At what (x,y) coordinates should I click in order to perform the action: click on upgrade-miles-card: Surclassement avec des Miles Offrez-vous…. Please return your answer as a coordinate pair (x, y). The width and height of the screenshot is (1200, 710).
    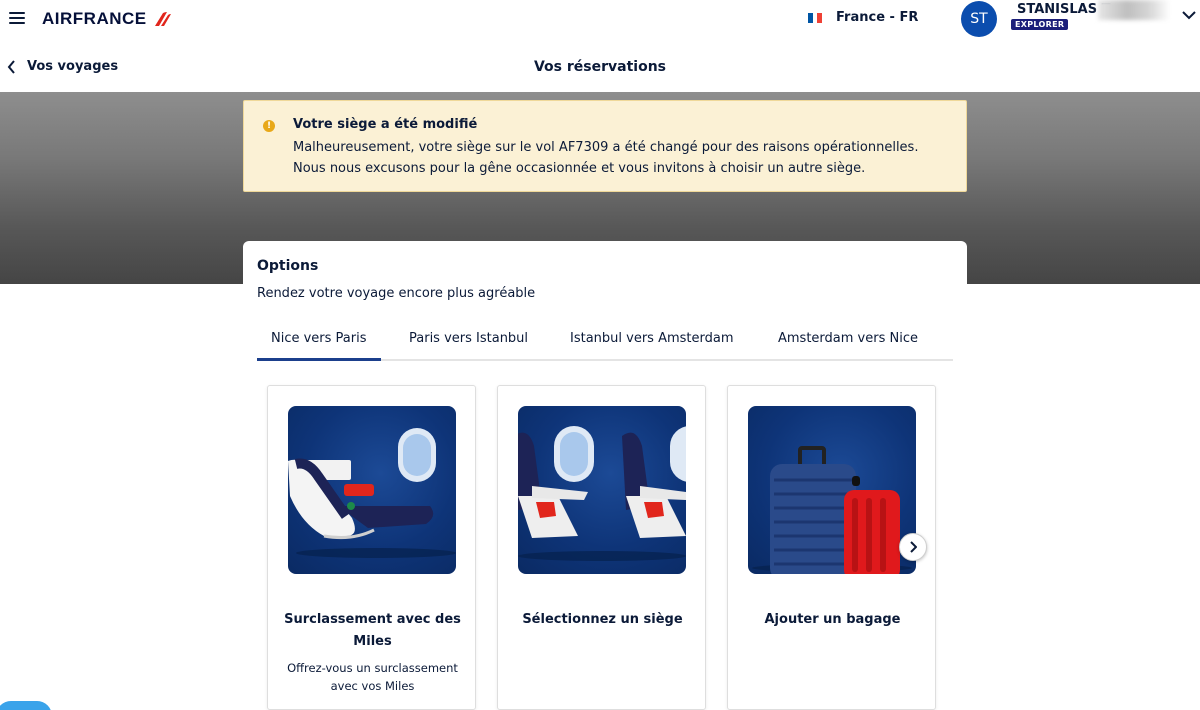
    Looking at the image, I should click on (371, 547).